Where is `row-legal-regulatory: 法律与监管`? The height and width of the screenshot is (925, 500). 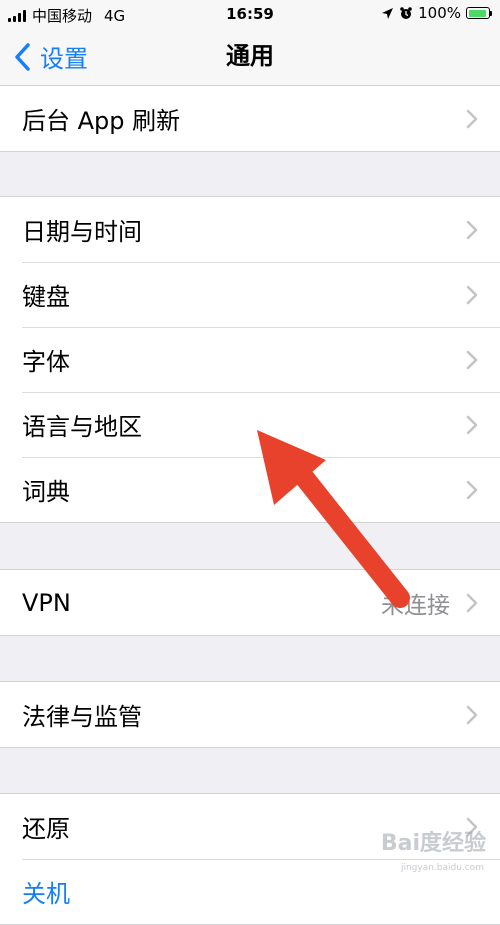
row-legal-regulatory: 法律与监管 is located at coordinates (250, 714).